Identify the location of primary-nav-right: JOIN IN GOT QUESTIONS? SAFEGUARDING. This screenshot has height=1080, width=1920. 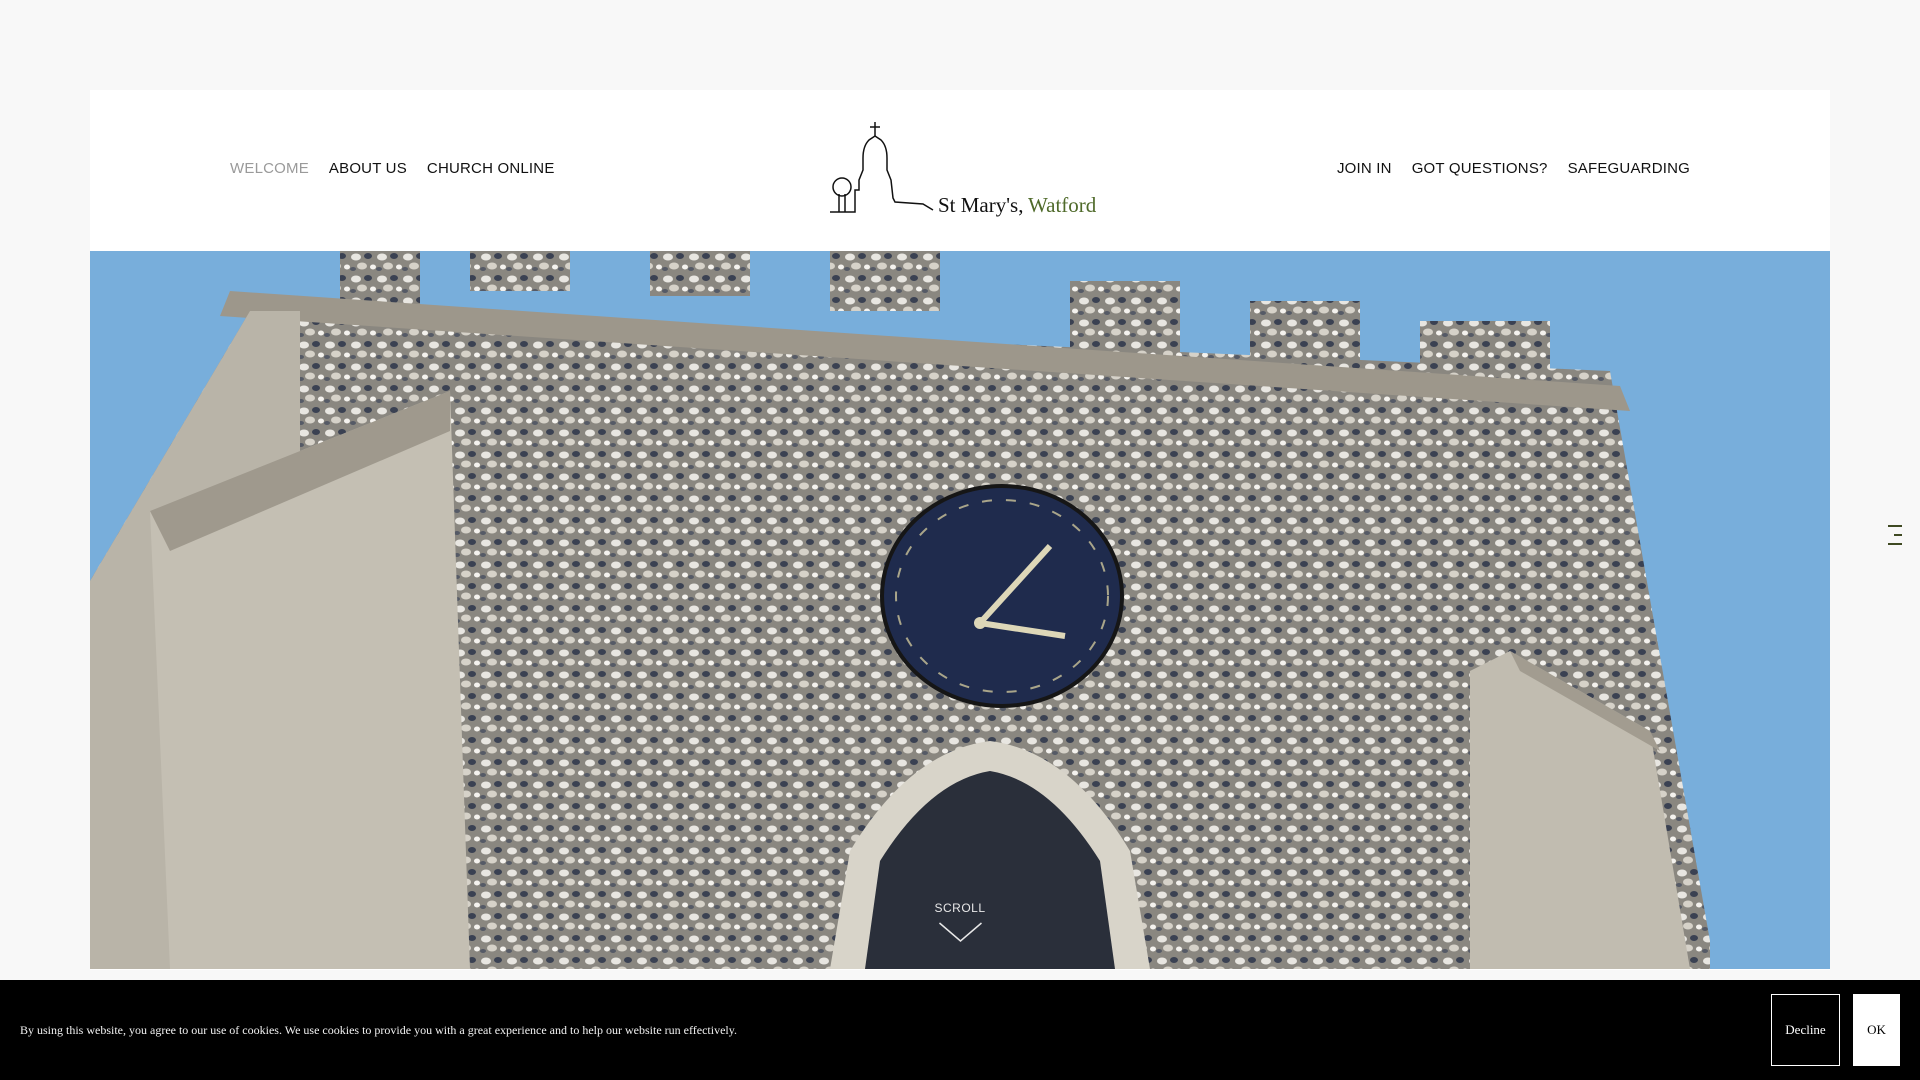
(1513, 168).